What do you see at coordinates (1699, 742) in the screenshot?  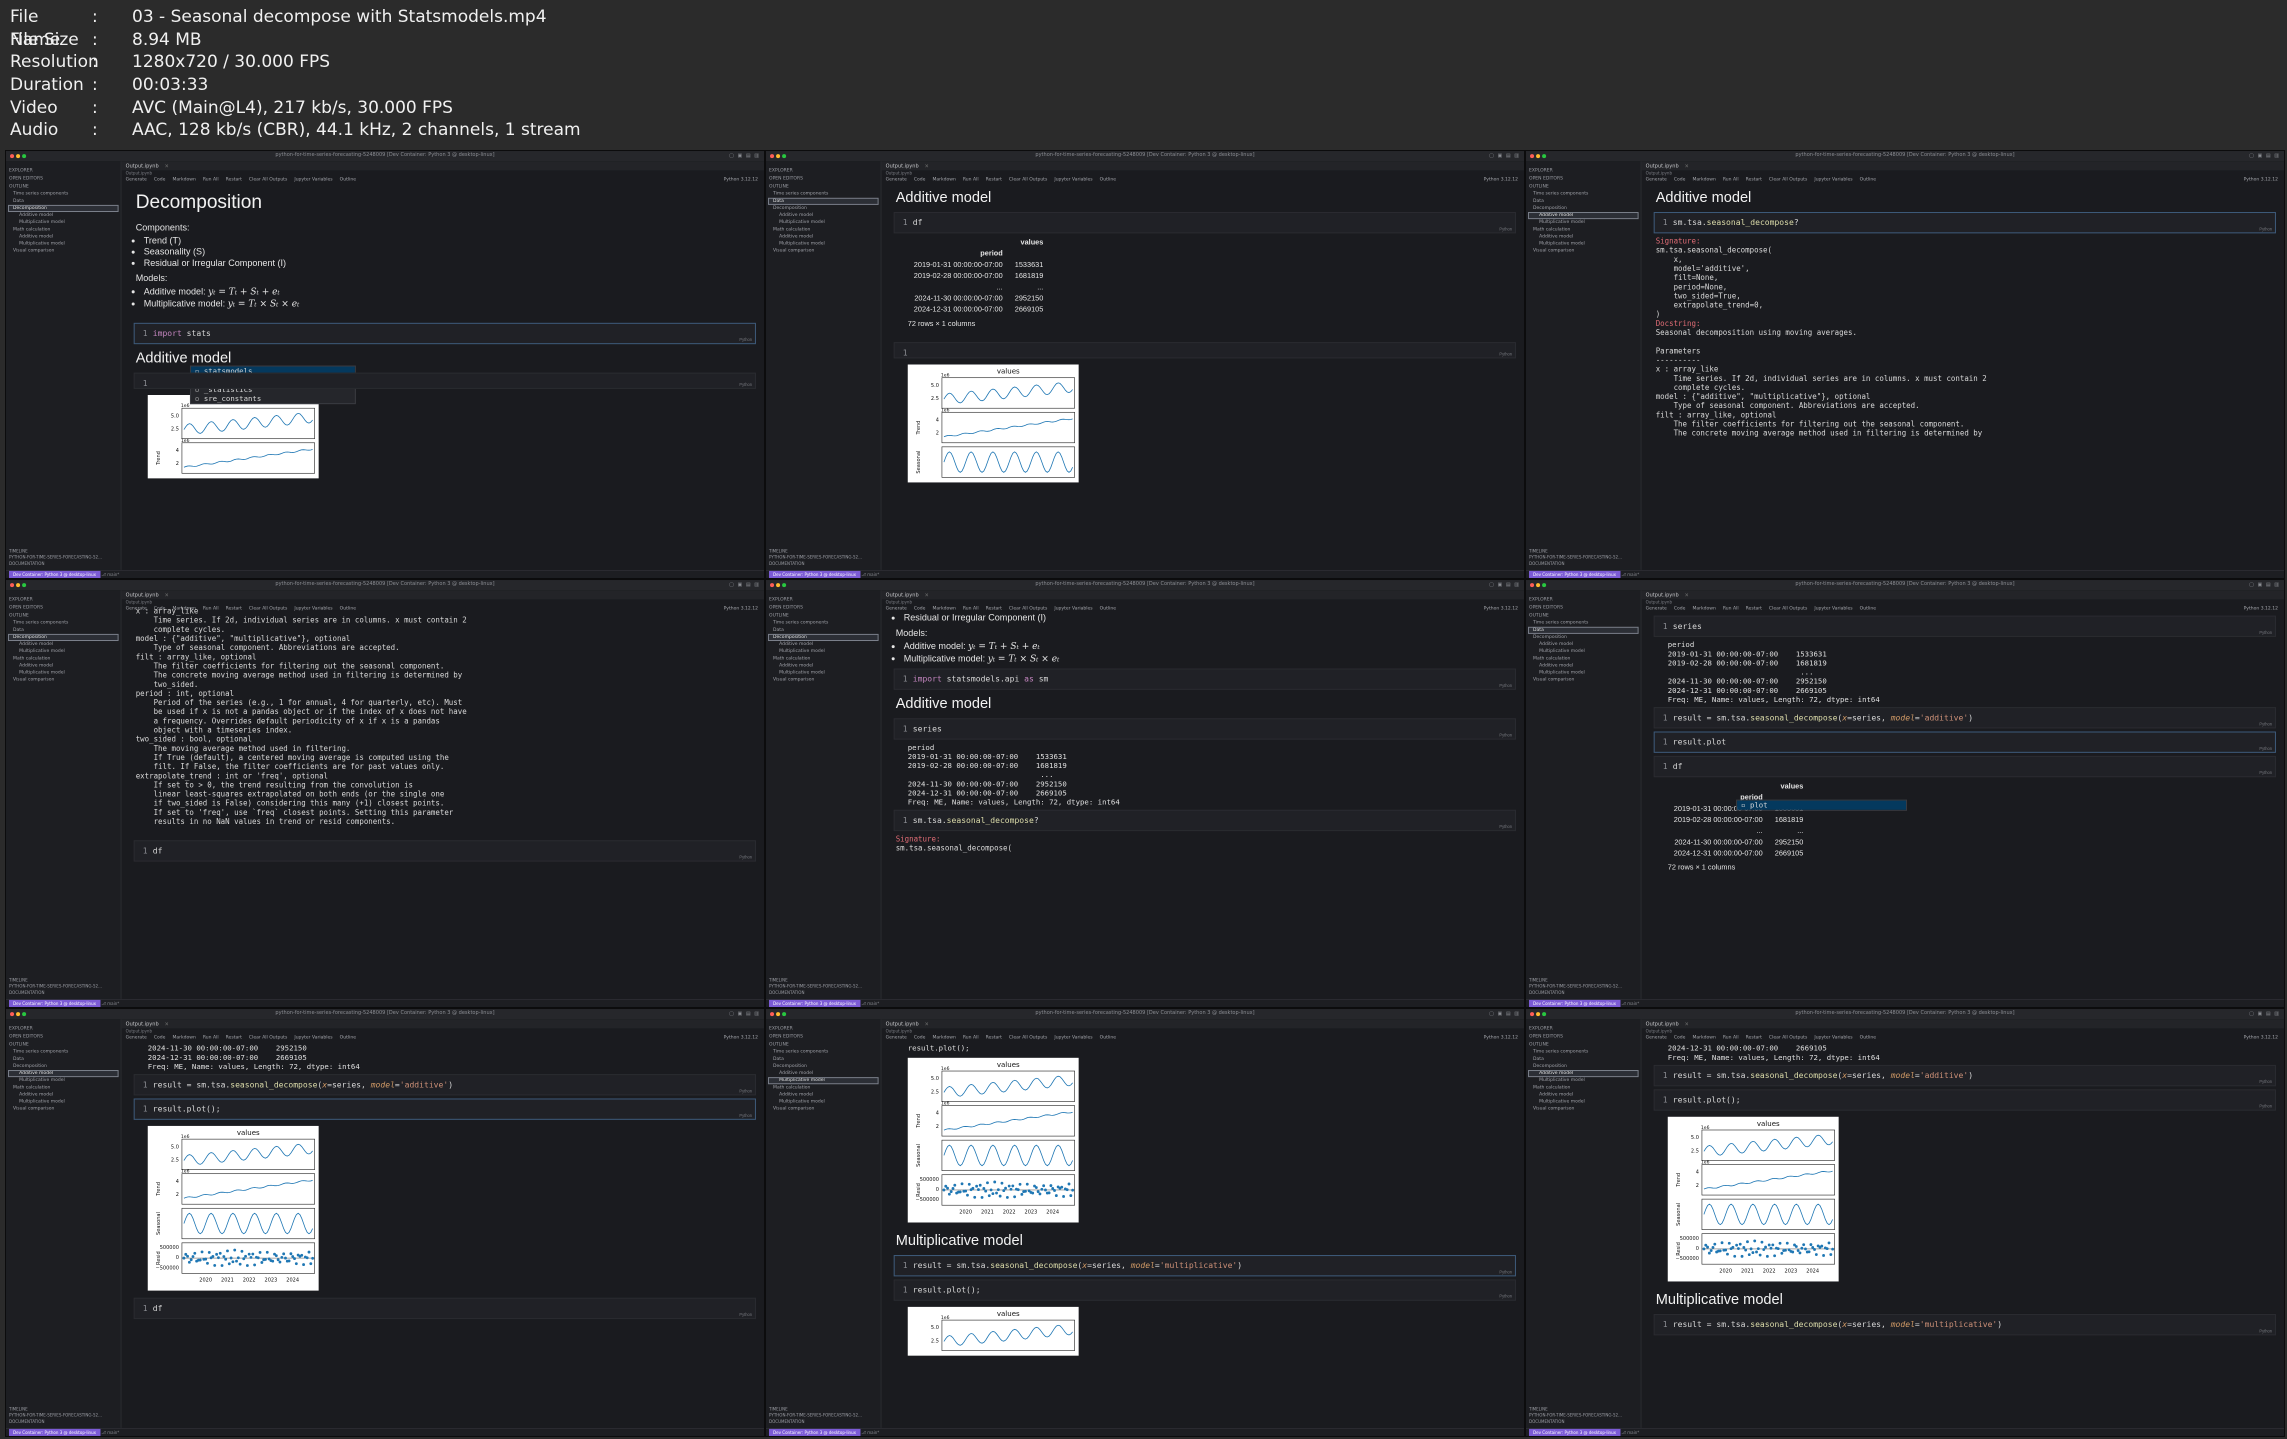 I see `cell-code: result.plot` at bounding box center [1699, 742].